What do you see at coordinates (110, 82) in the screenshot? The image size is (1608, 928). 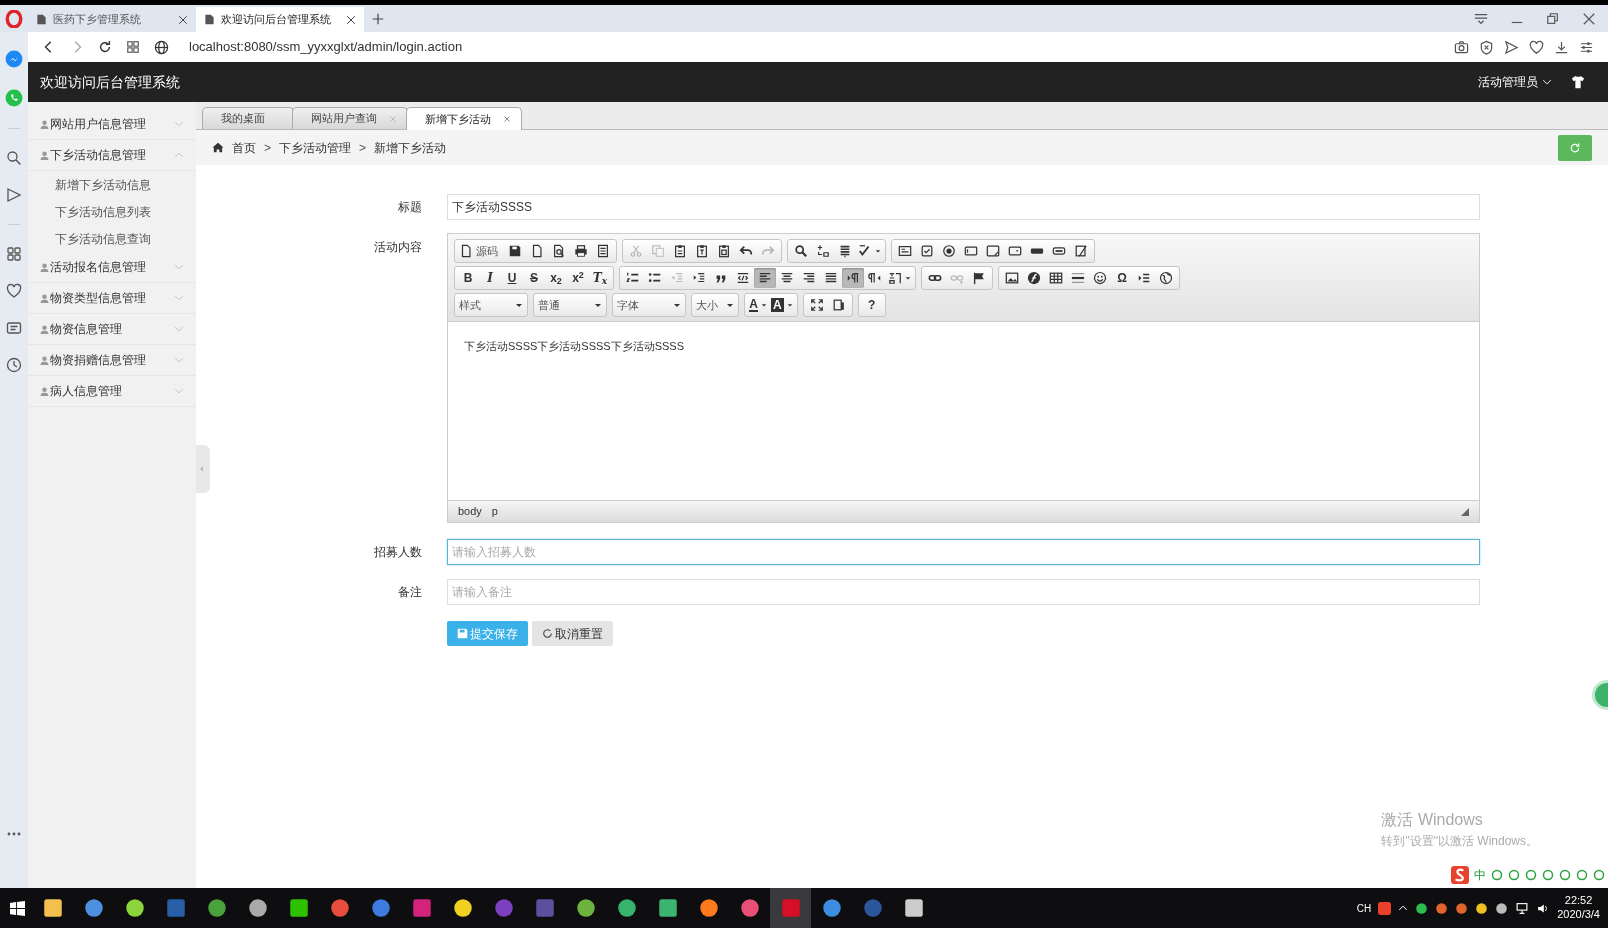 I see `app-title: 欢迎访问后台管理系统` at bounding box center [110, 82].